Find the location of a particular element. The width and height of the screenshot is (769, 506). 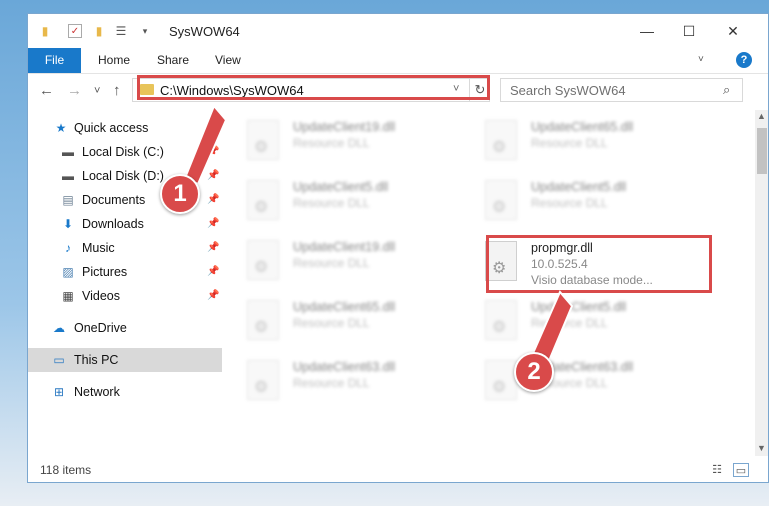

file-name: propmgr.dll is located at coordinates (562, 248).